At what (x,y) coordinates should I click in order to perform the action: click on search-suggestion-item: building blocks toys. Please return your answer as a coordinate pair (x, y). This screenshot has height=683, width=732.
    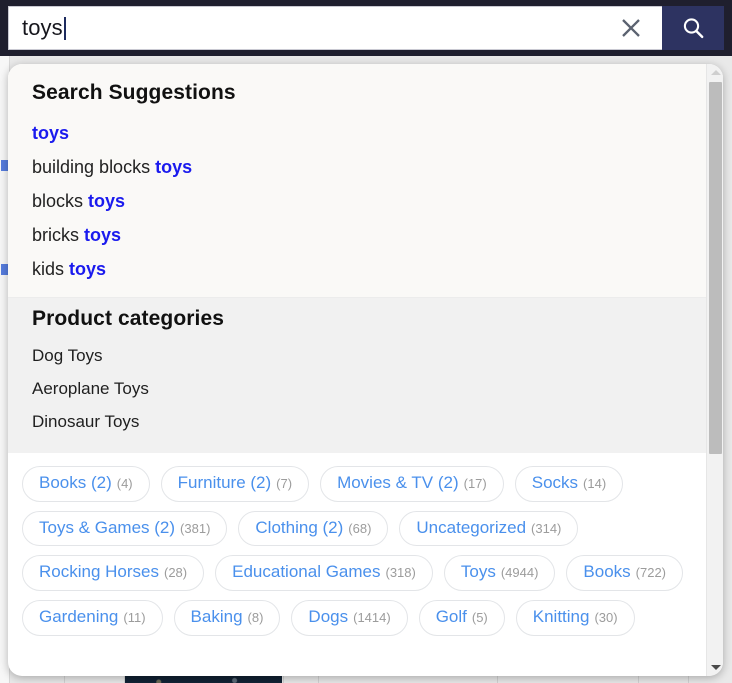
    Looking at the image, I should click on (357, 168).